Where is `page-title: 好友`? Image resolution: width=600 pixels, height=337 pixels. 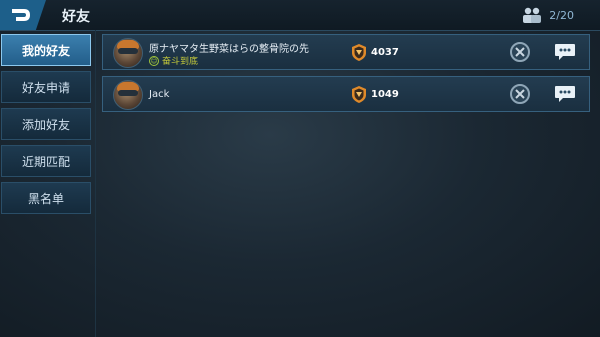 page-title: 好友 is located at coordinates (76, 17).